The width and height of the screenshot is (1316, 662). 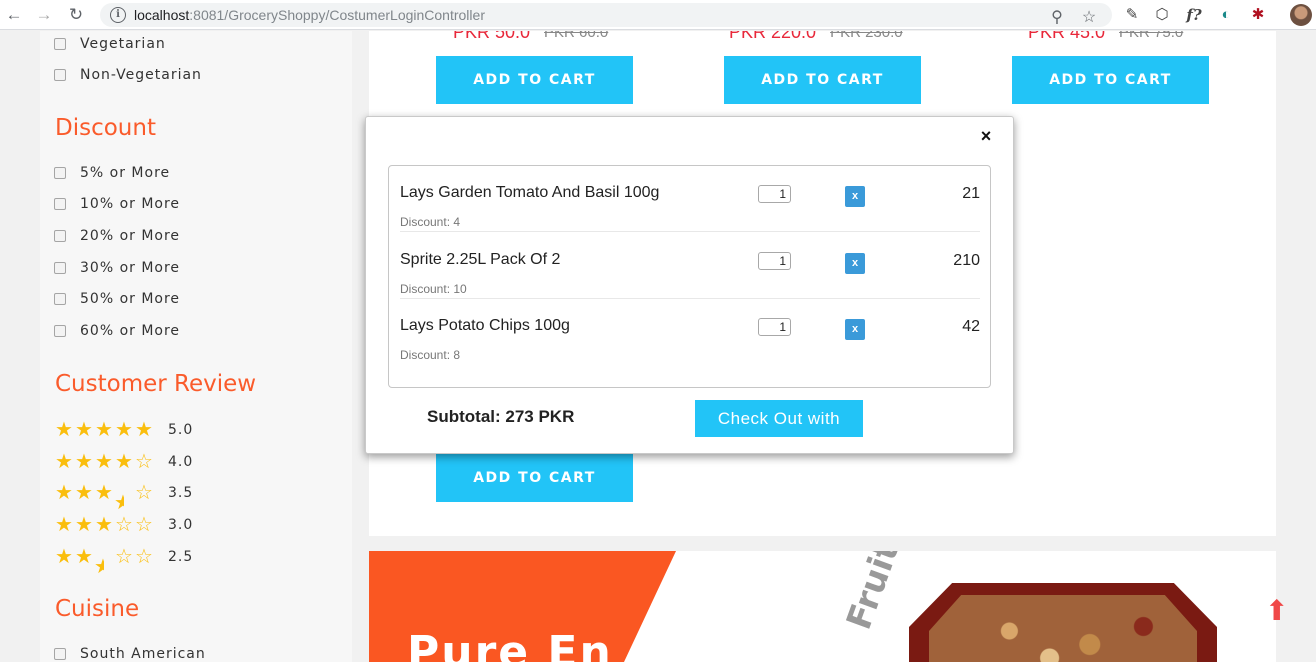 What do you see at coordinates (105, 128) in the screenshot?
I see `discount-title: Discount` at bounding box center [105, 128].